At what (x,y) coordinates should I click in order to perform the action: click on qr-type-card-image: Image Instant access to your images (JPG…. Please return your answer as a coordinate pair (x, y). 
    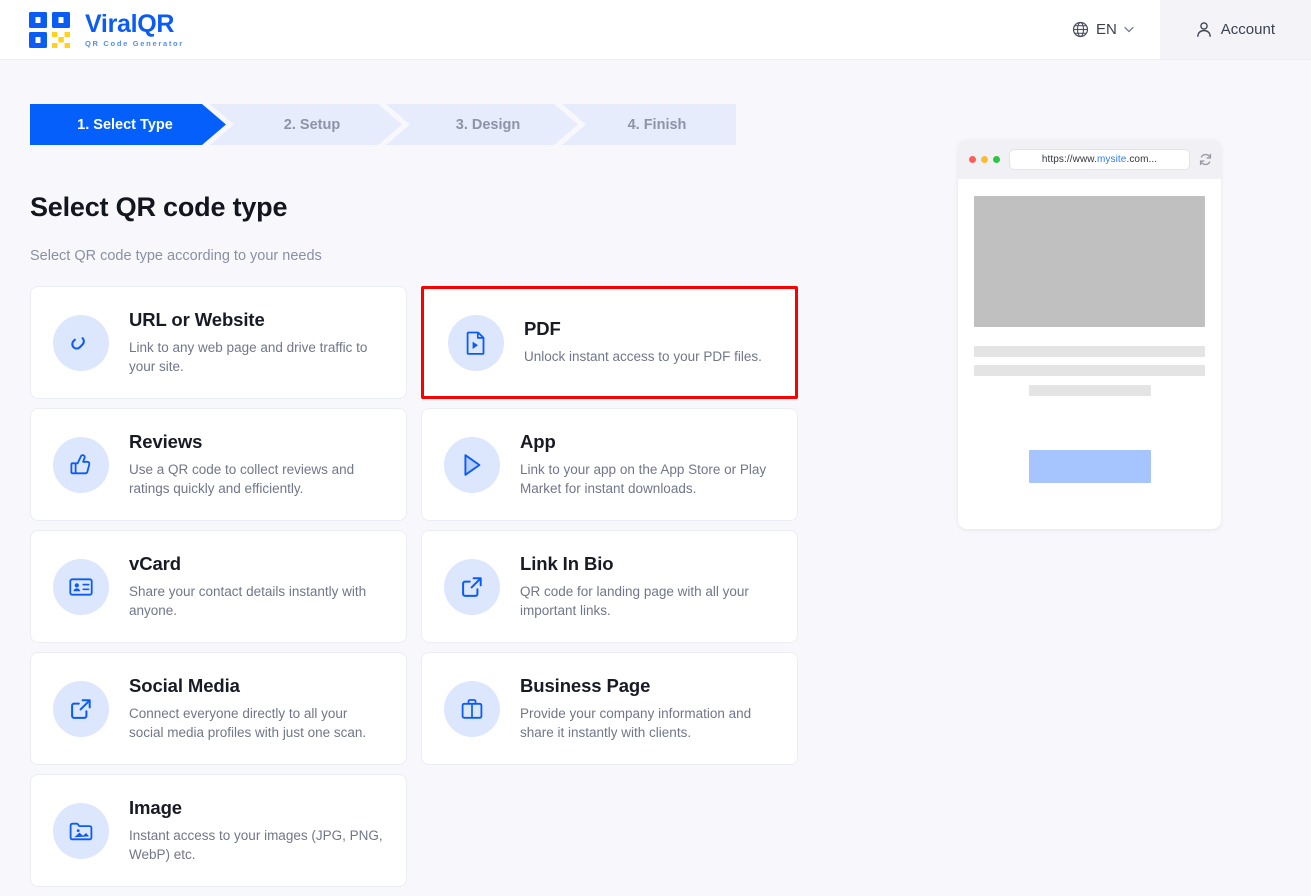
    Looking at the image, I should click on (218, 830).